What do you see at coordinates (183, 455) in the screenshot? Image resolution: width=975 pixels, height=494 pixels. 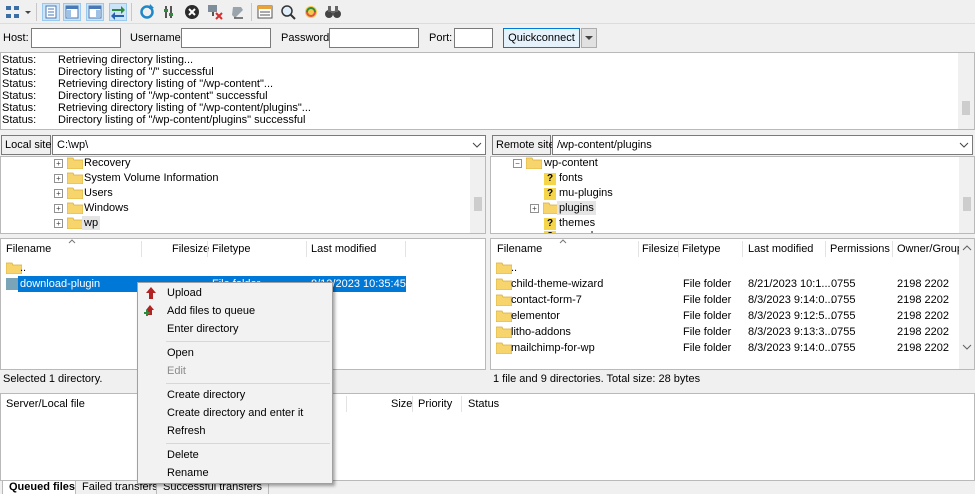 I see `menu-item-delete: Delete` at bounding box center [183, 455].